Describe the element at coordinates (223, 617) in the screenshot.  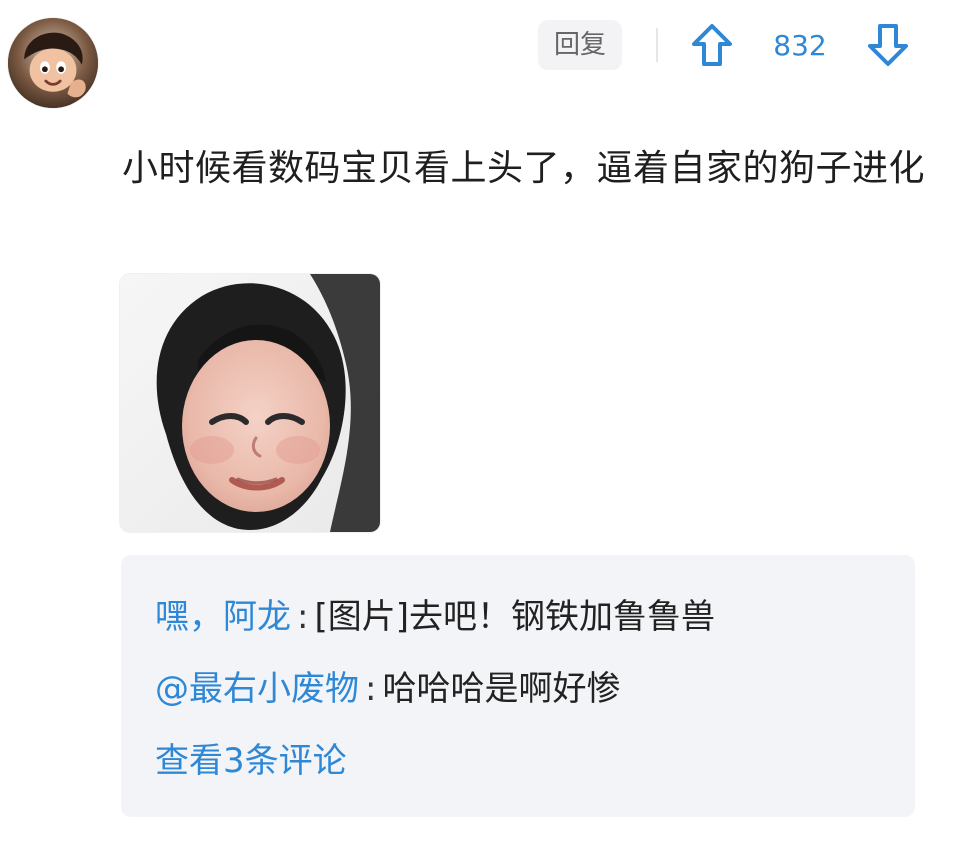
I see `reply-user-link: 嘿，阿龙` at that location.